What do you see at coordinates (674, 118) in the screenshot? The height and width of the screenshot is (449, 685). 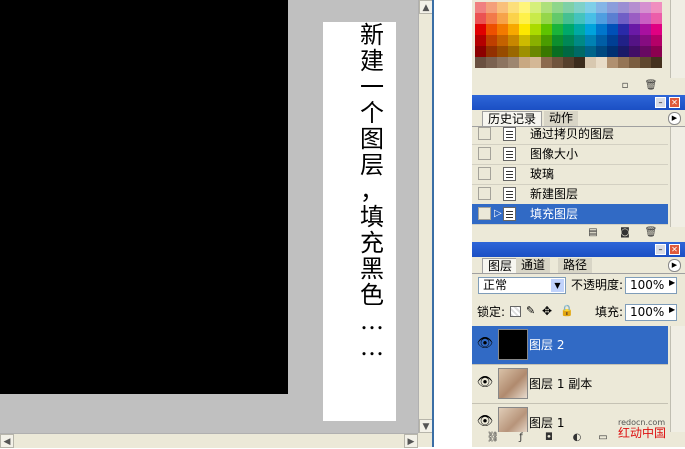 I see `panel-menu-icon: ▶` at bounding box center [674, 118].